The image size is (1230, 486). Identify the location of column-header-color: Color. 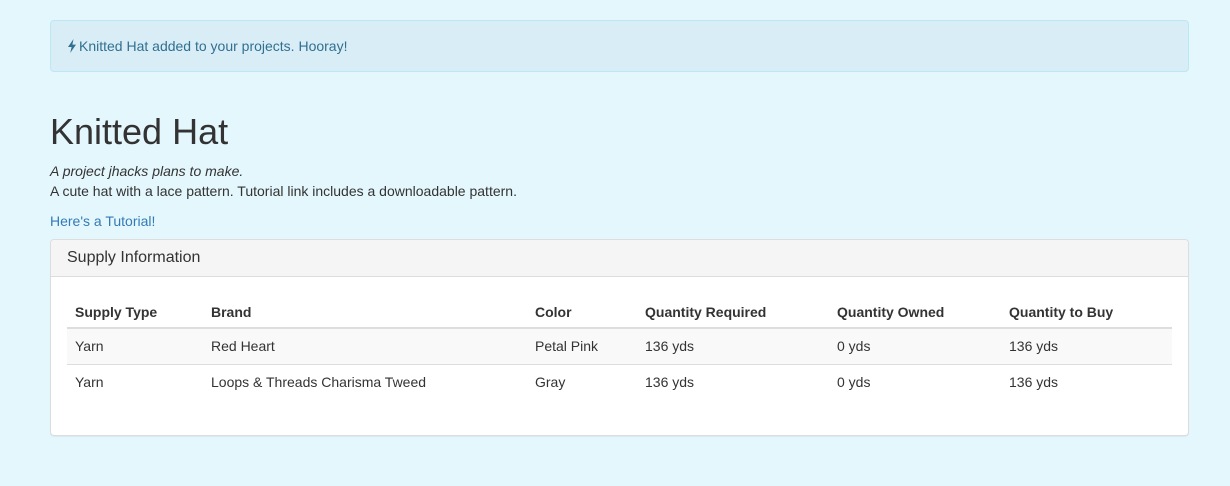
(582, 310).